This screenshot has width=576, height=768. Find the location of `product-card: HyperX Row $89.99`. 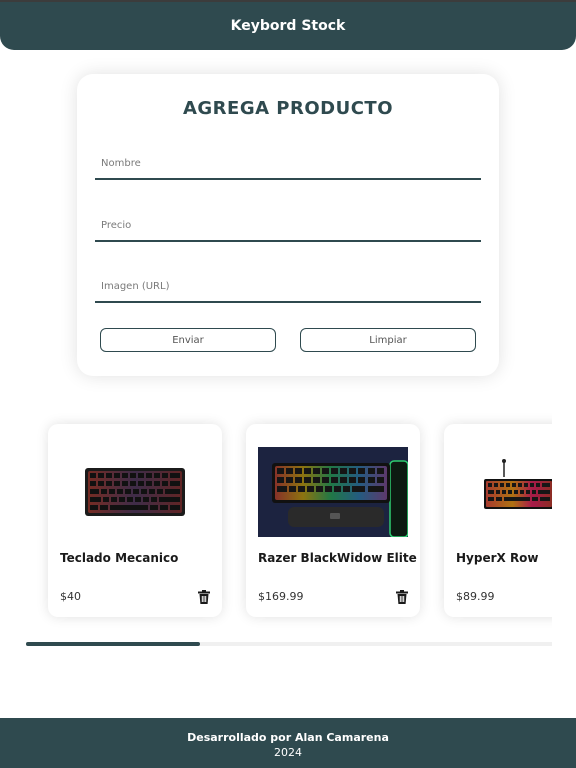

product-card: HyperX Row $89.99 is located at coordinates (498, 520).